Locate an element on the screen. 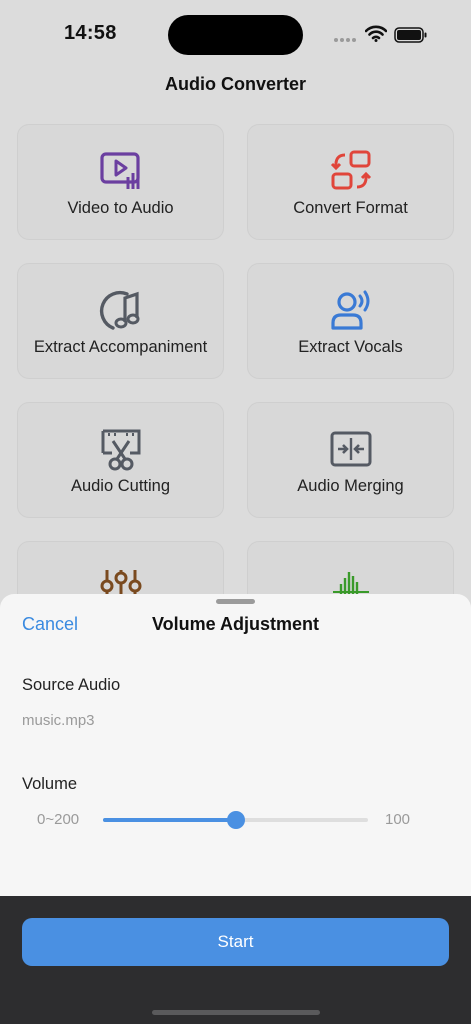 The width and height of the screenshot is (471, 1024). tool-label: Audio Merging is located at coordinates (350, 486).